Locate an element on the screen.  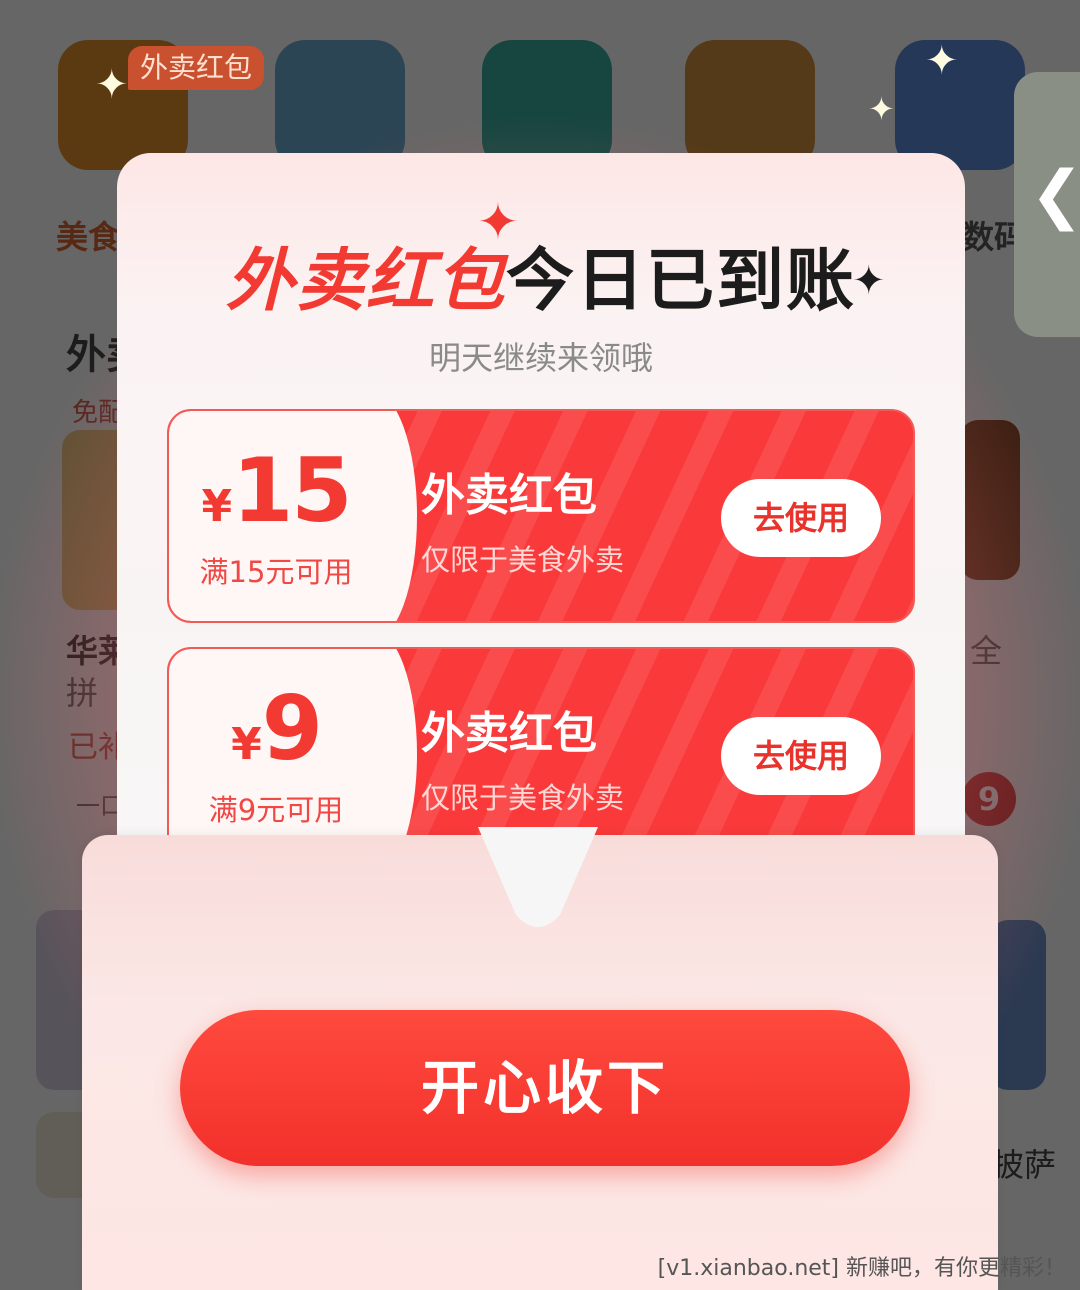
modal-title-dark: 今日已到账 is located at coordinates (681, 281).